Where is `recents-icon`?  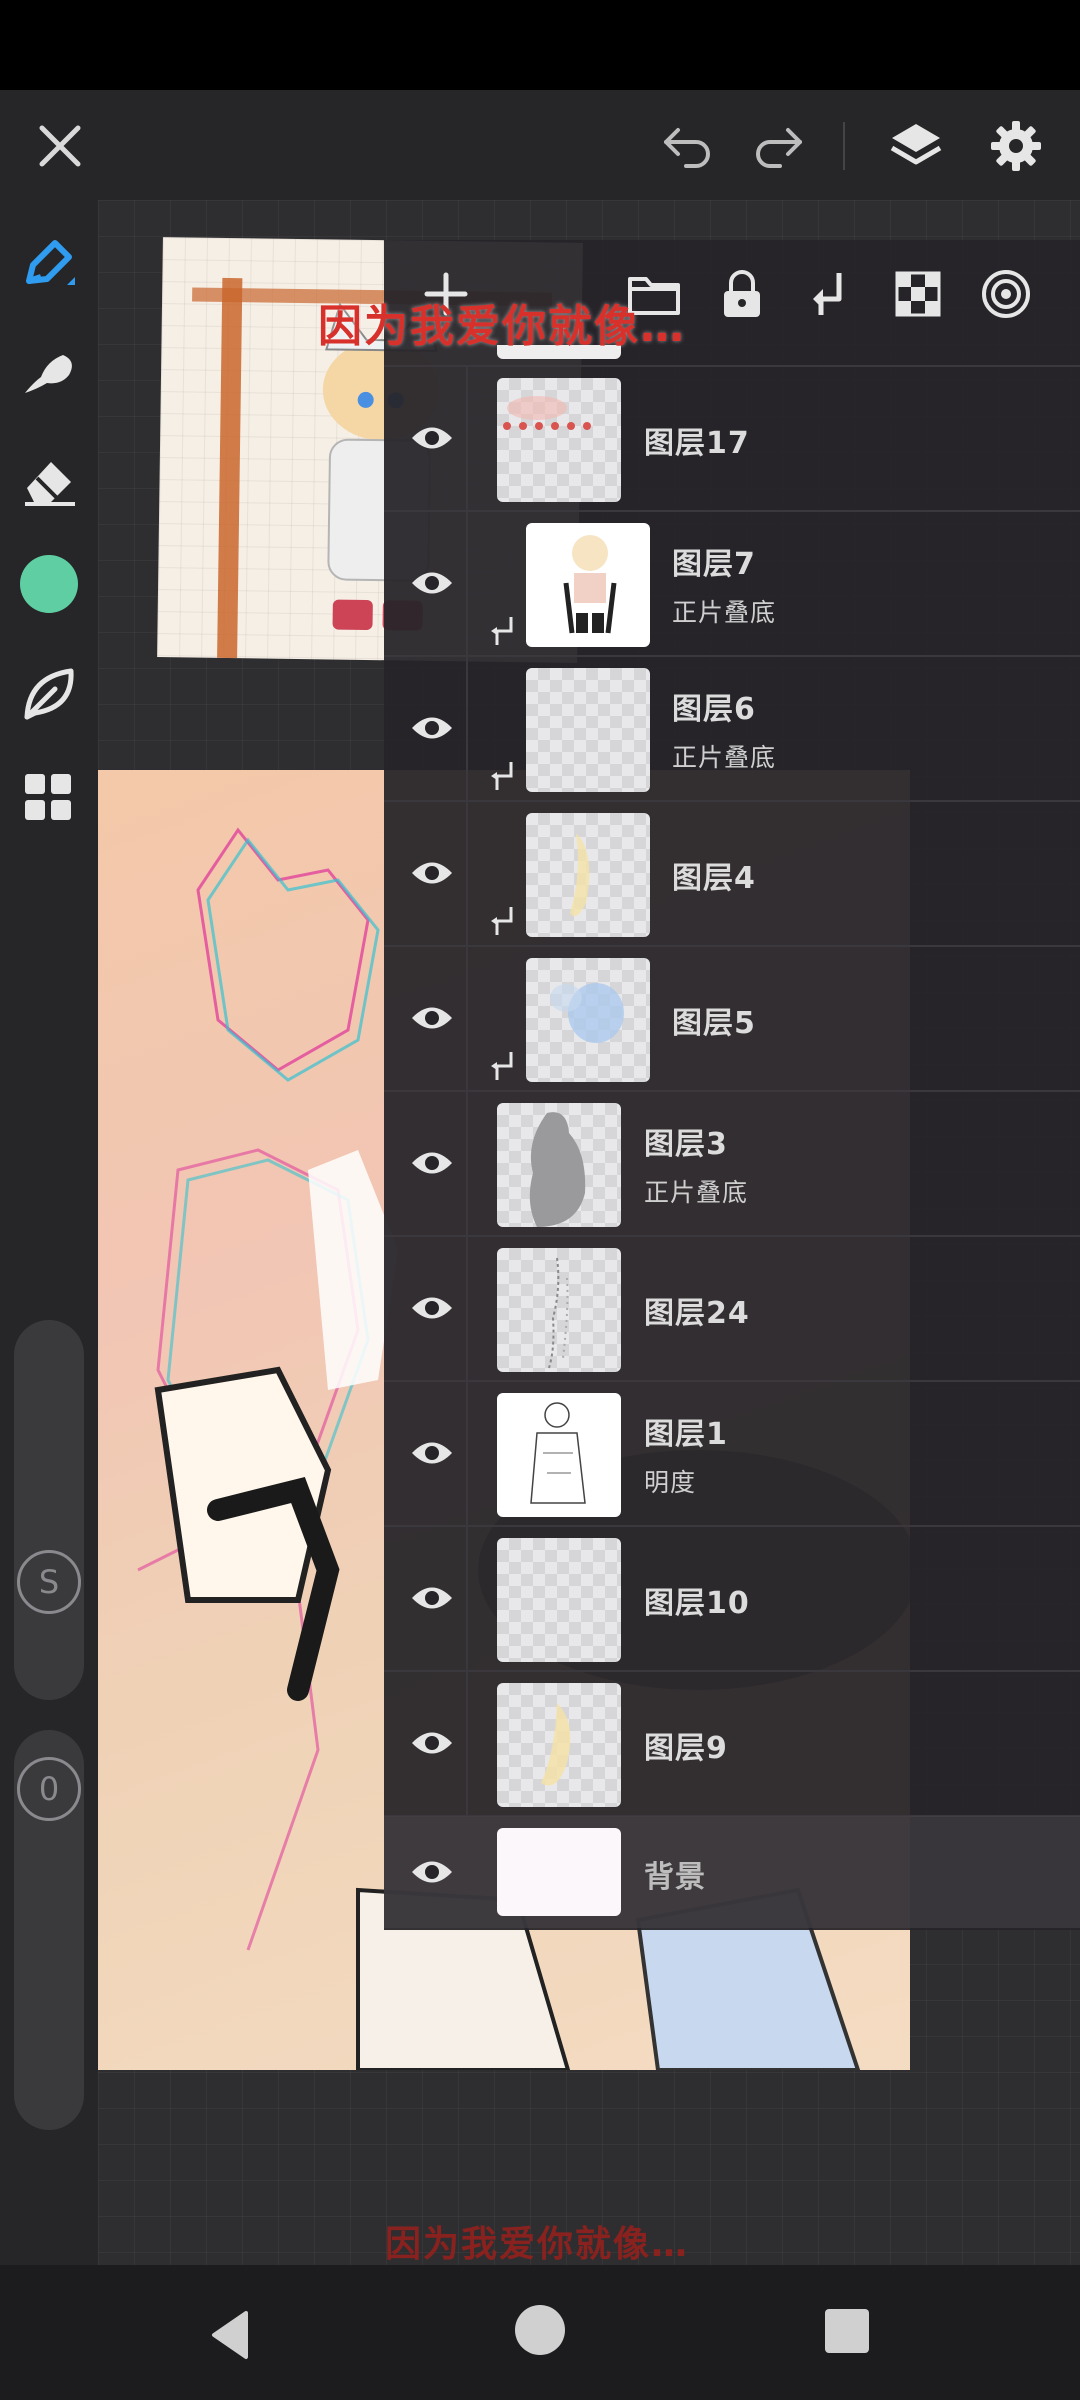 recents-icon is located at coordinates (847, 2331).